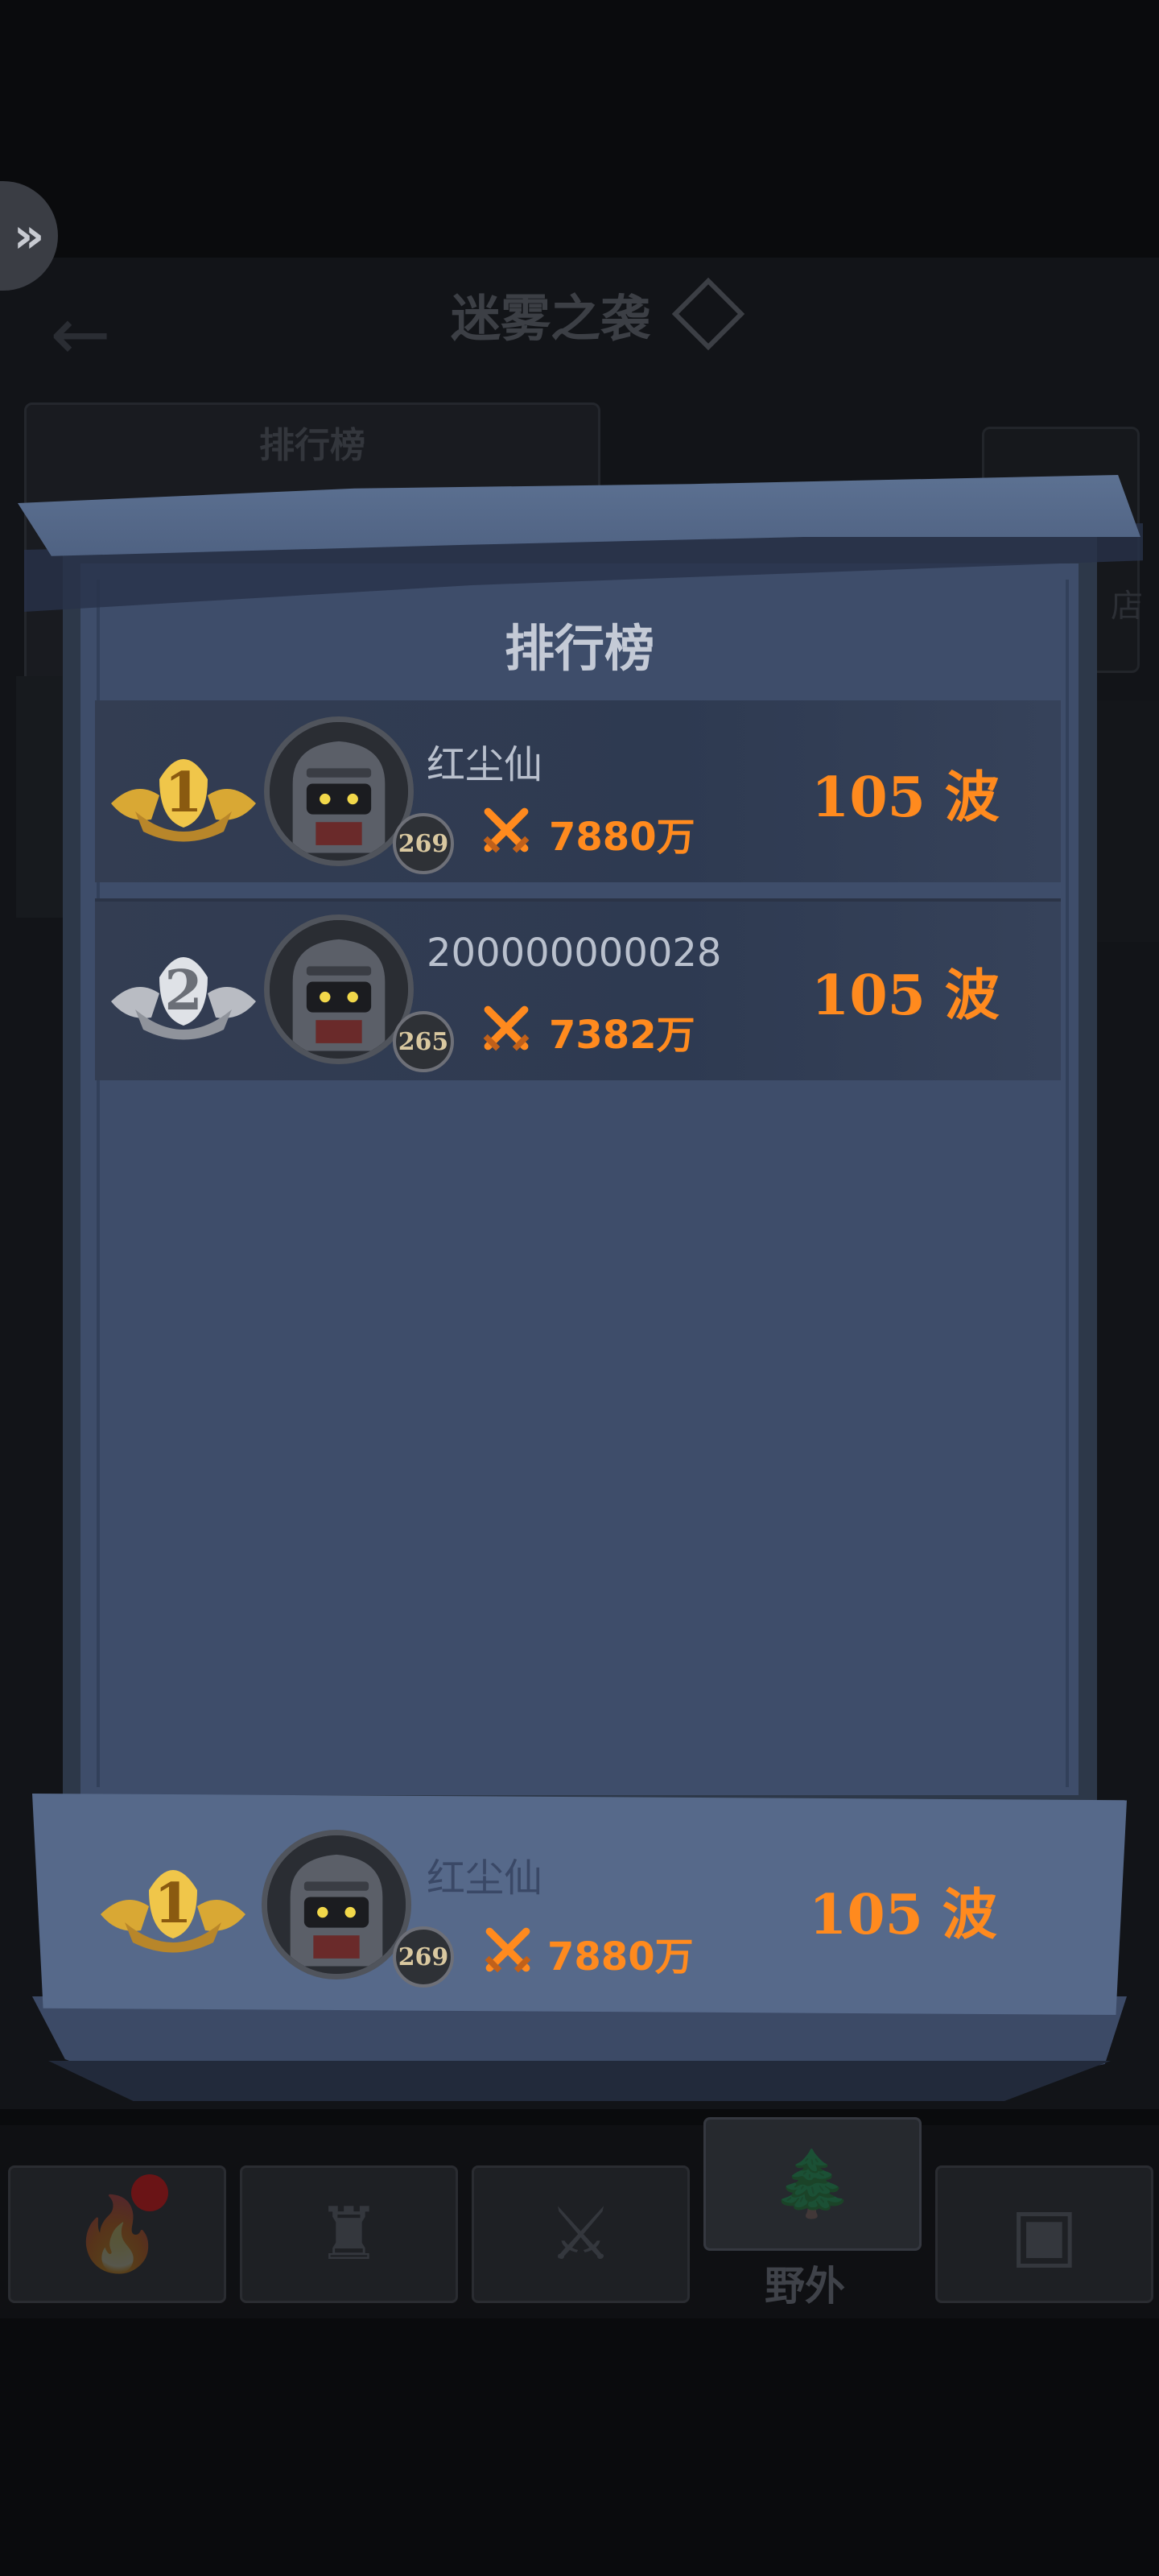 Image resolution: width=1159 pixels, height=2576 pixels. What do you see at coordinates (578, 900) in the screenshot?
I see `row-divider` at bounding box center [578, 900].